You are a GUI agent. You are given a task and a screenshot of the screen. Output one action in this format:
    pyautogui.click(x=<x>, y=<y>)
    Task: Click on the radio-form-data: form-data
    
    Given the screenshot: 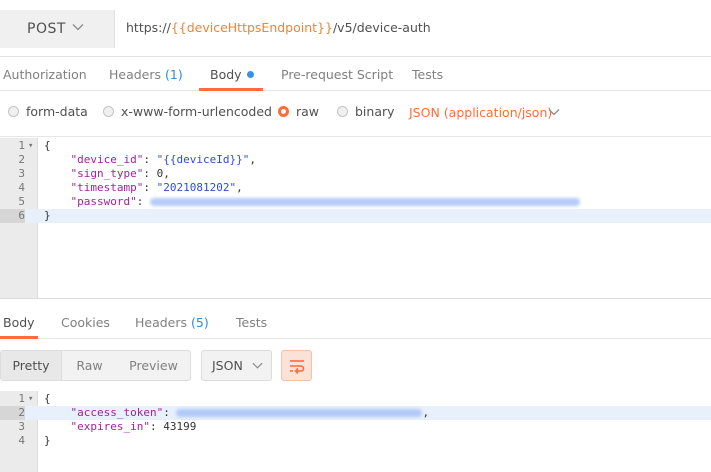 What is the action you would take?
    pyautogui.click(x=48, y=111)
    